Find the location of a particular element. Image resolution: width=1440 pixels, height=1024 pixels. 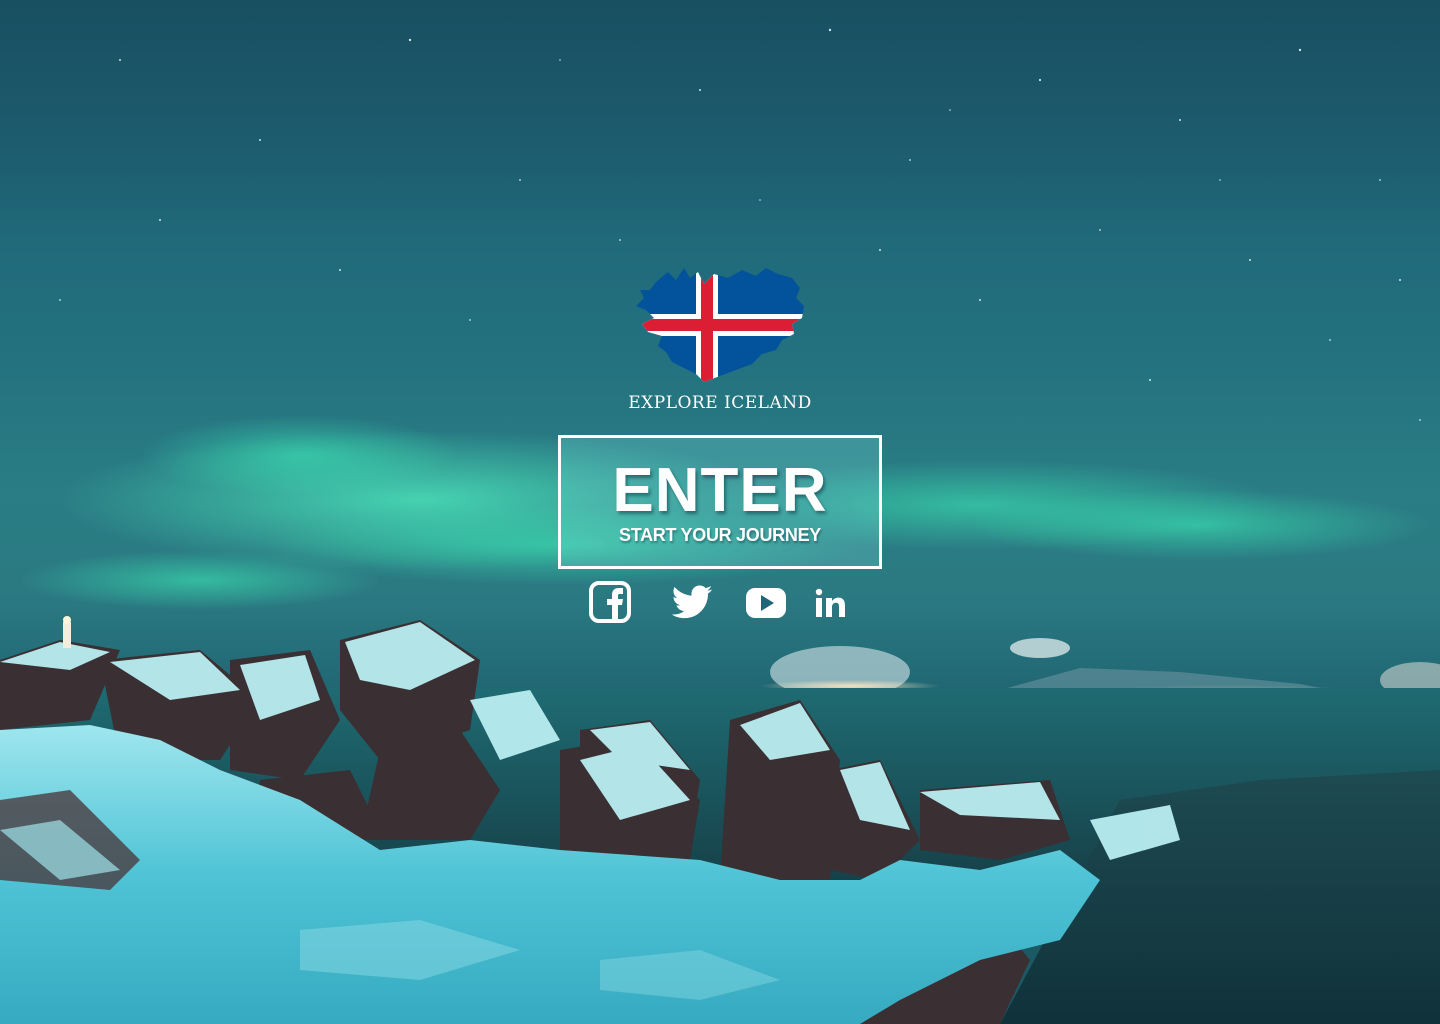

facebook-icon is located at coordinates (610, 602).